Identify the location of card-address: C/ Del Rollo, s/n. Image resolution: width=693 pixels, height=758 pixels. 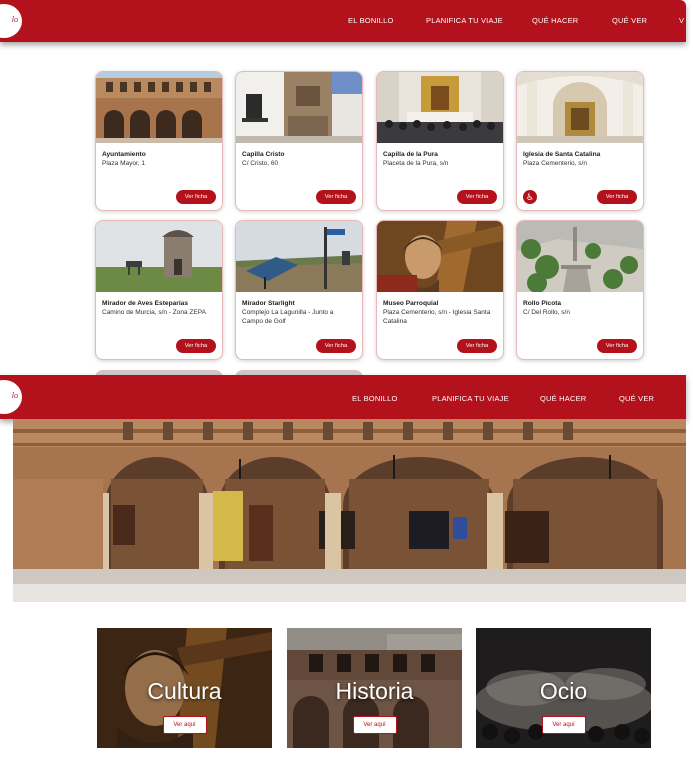
(546, 312).